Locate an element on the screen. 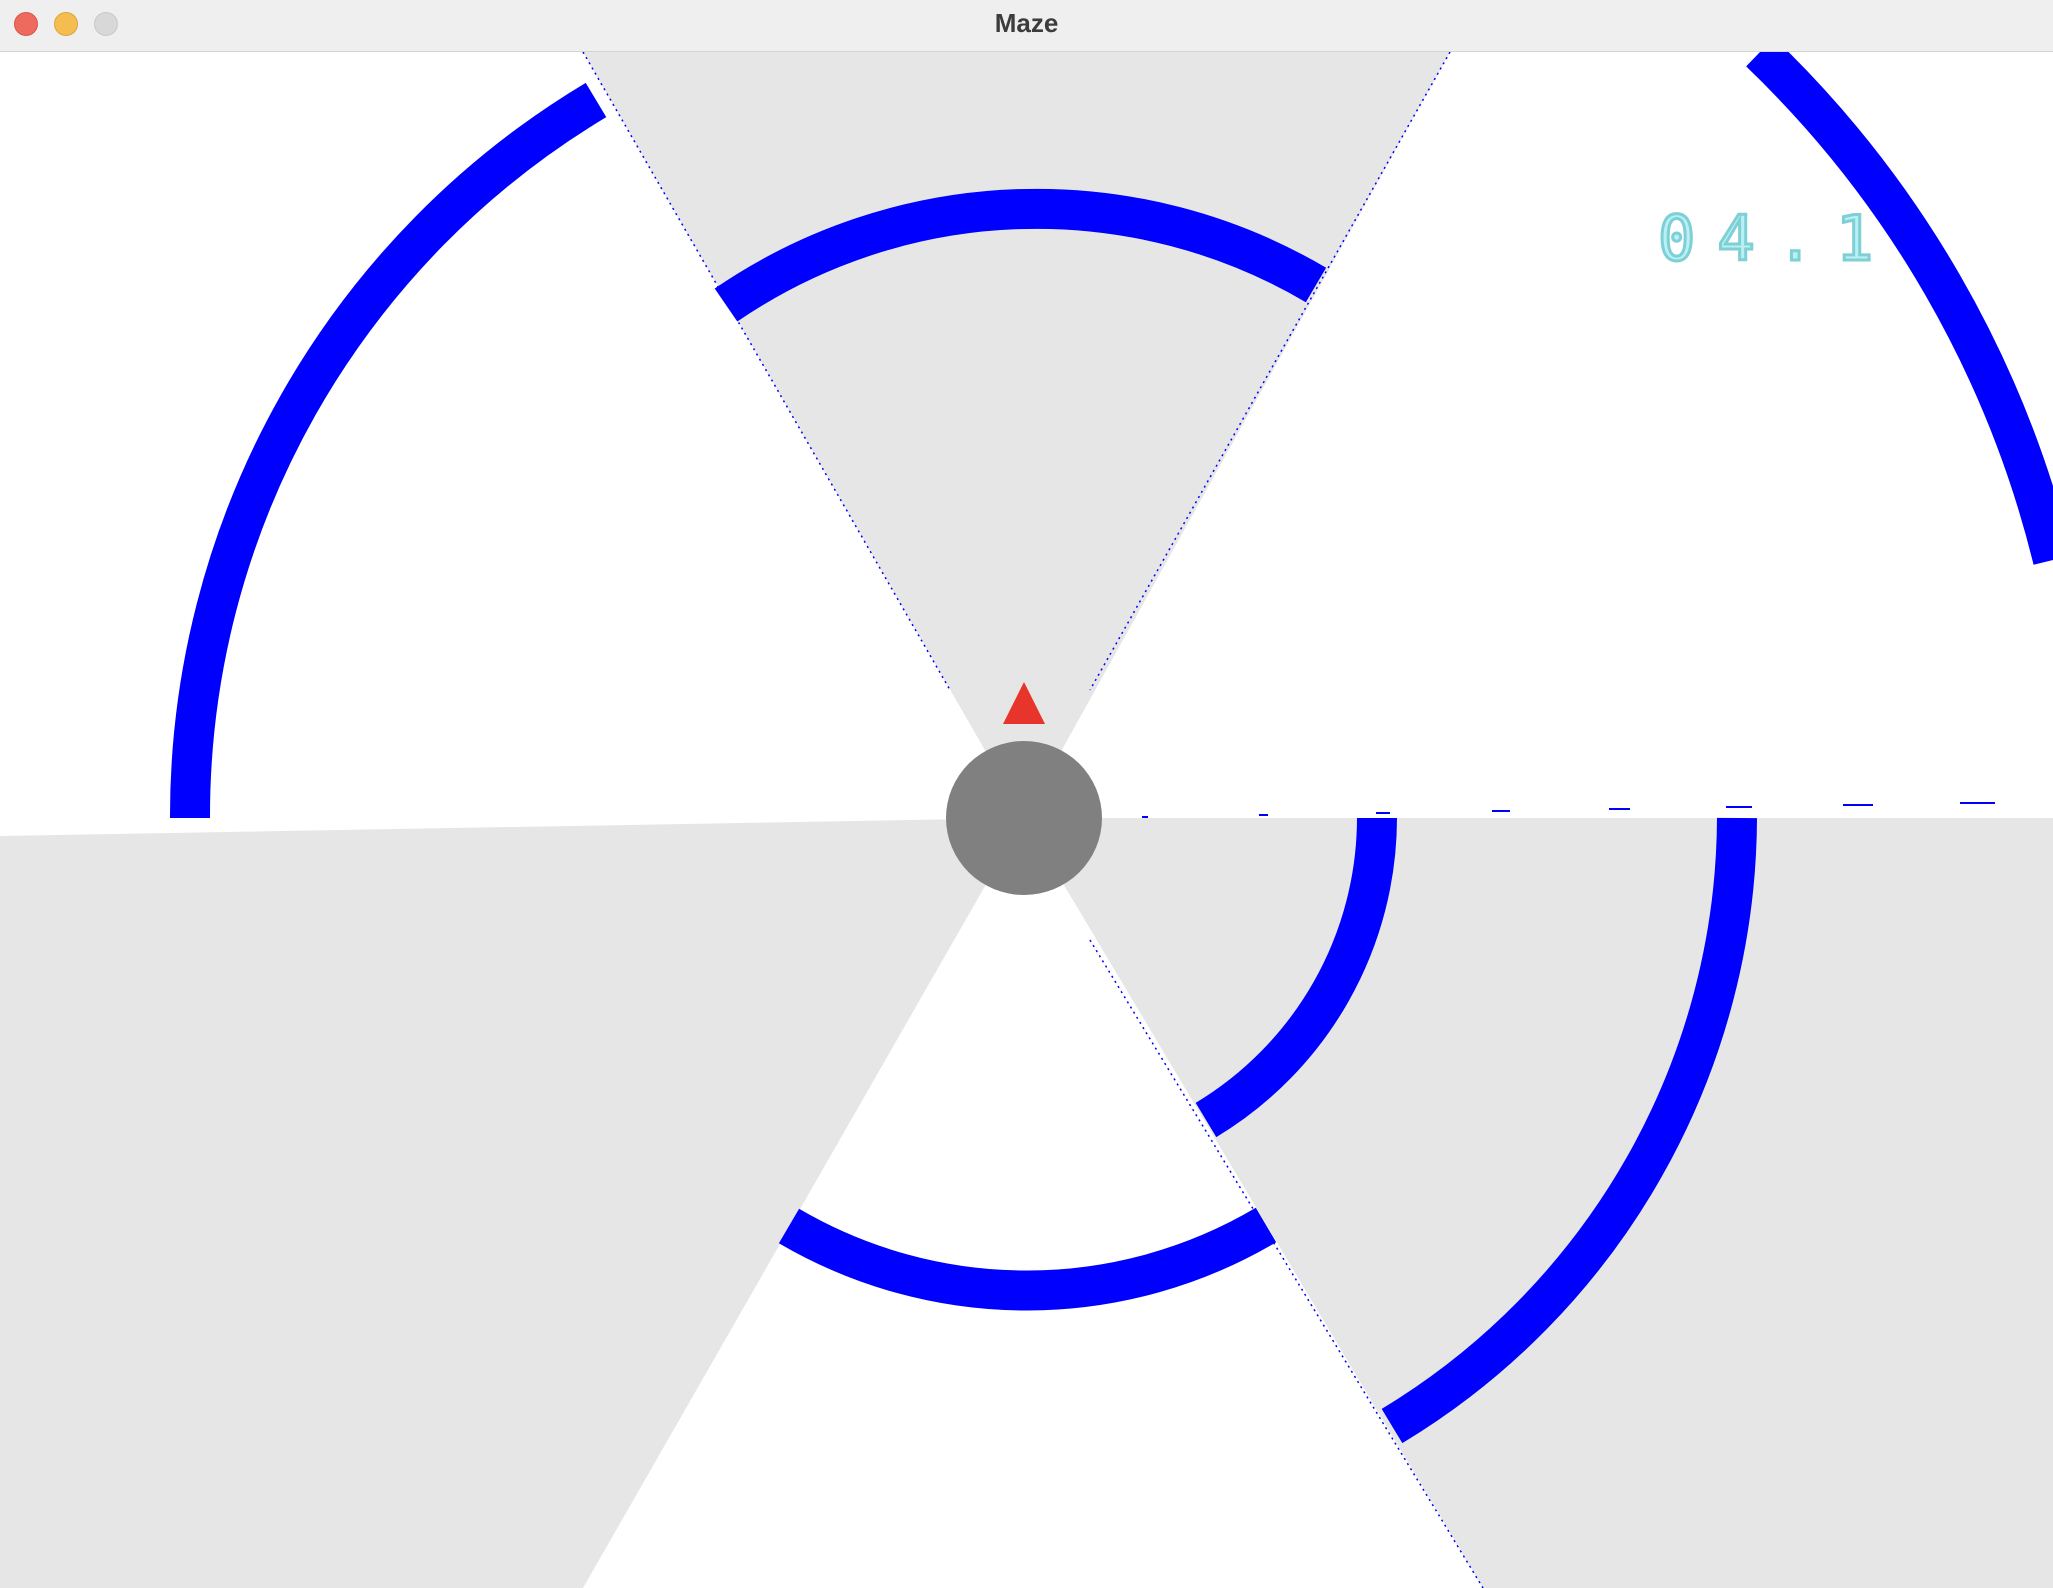 This screenshot has width=2053, height=1588. title-bar: Maze is located at coordinates (1026, 26).